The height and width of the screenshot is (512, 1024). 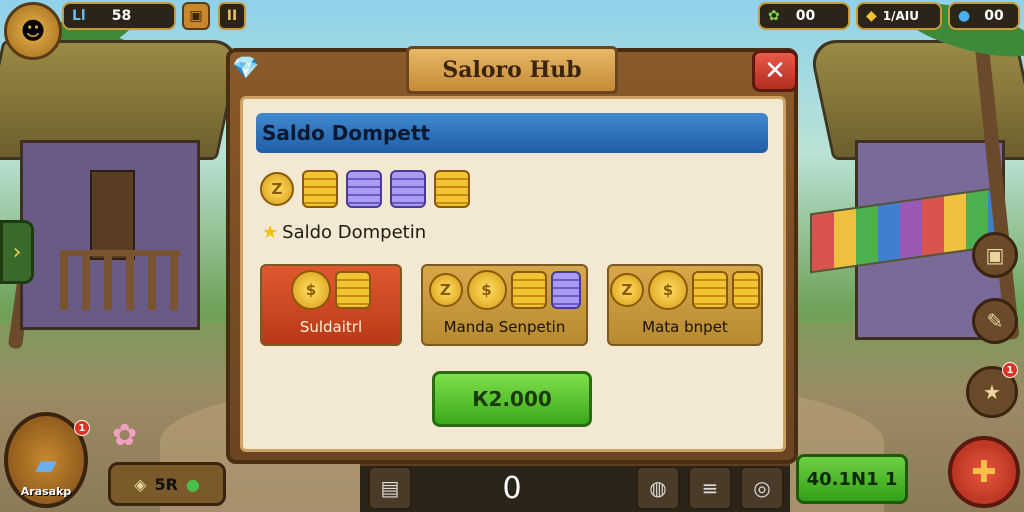 I want to click on resource1-value: 00, so click(x=805, y=16).